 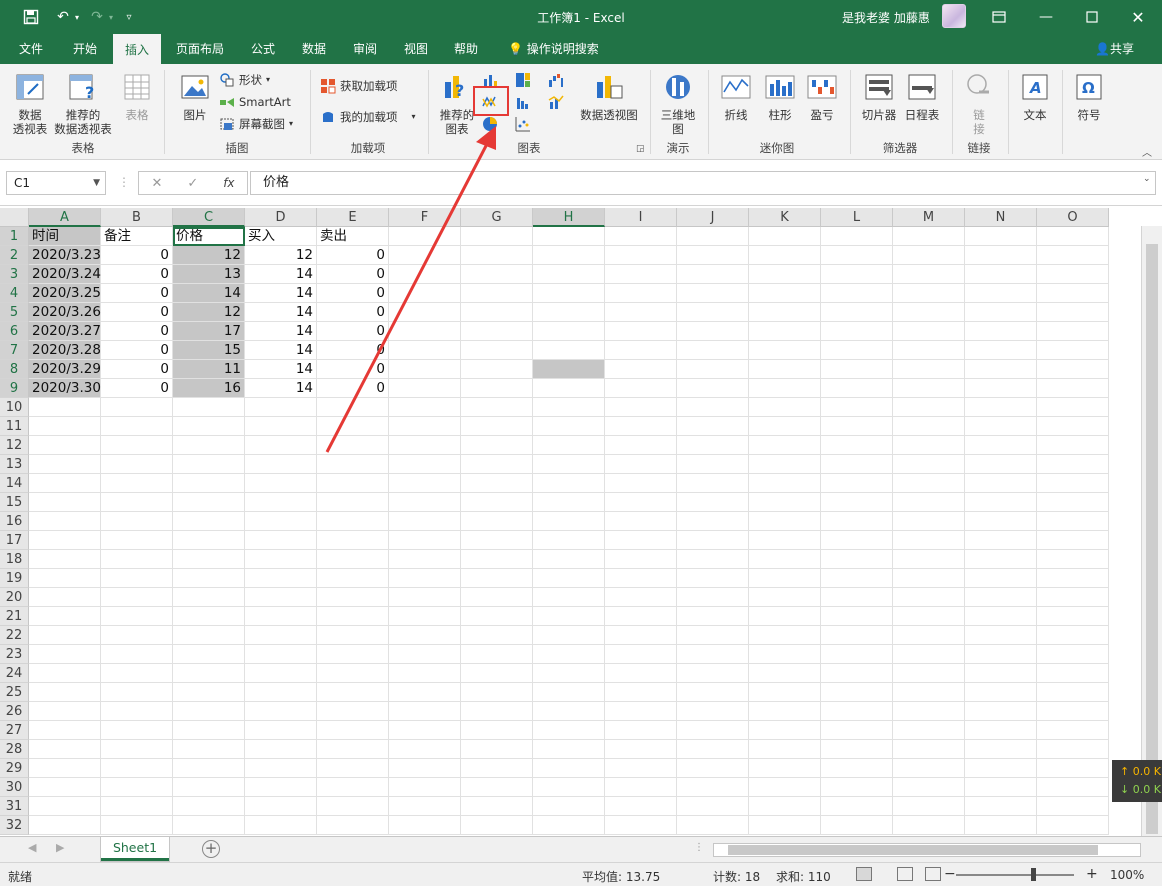 I want to click on next-sheet-icon: ▶, so click(x=60, y=847).